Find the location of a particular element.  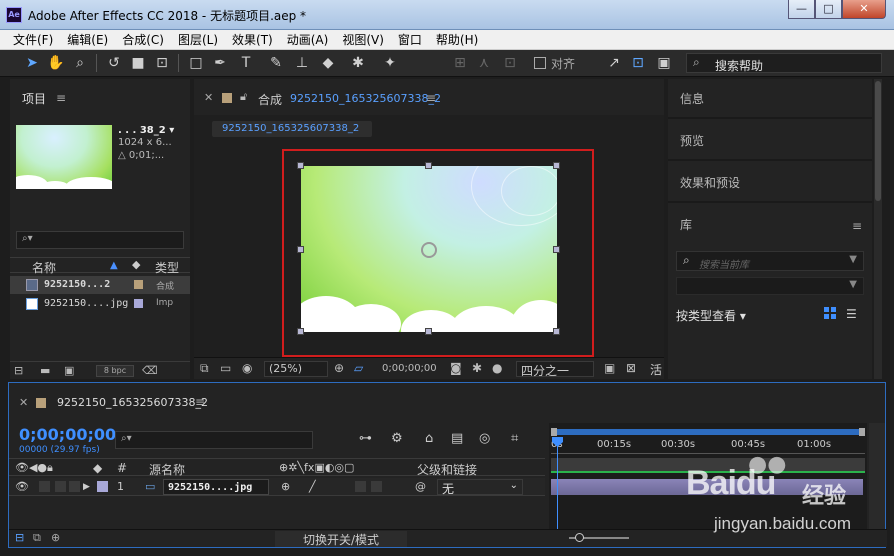

timeline-layer-row: 👁 ▶ 1 ▭ 9252150....jpg ⊕ ╱ @ 无 ⌄ is located at coordinates (277, 487).